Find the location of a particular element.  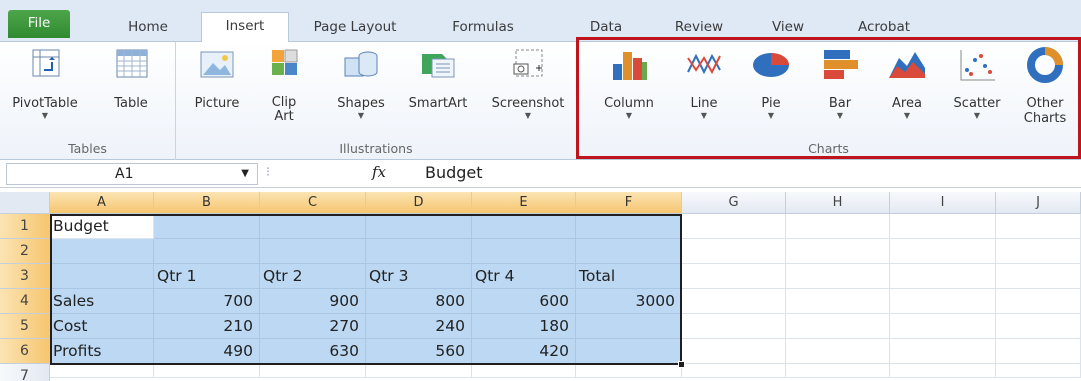

cell-f3: Total is located at coordinates (629, 276).